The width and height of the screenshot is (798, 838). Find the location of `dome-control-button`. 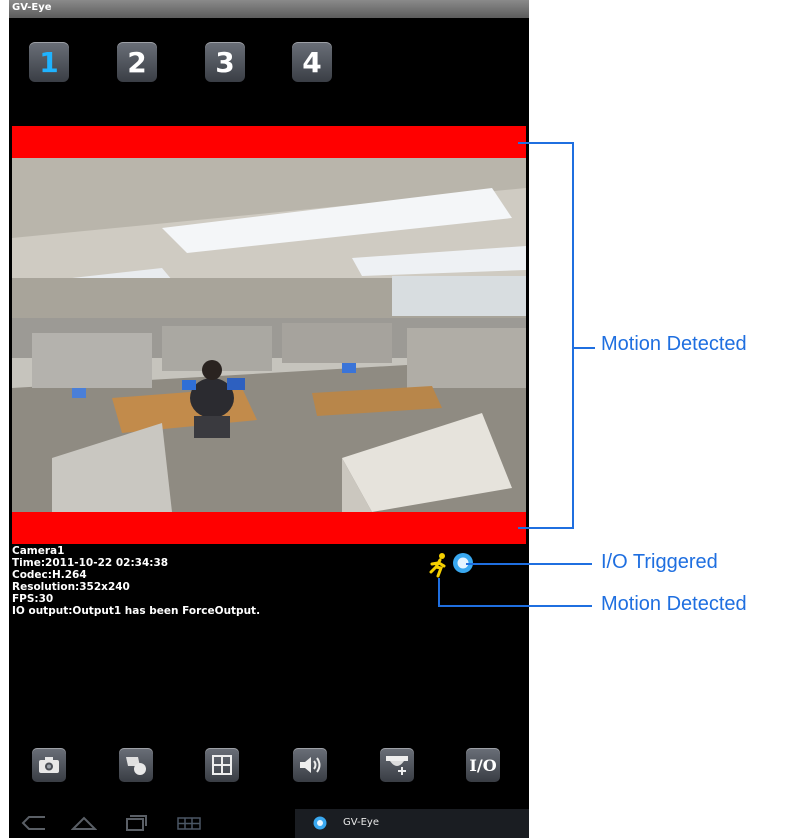

dome-control-button is located at coordinates (397, 765).